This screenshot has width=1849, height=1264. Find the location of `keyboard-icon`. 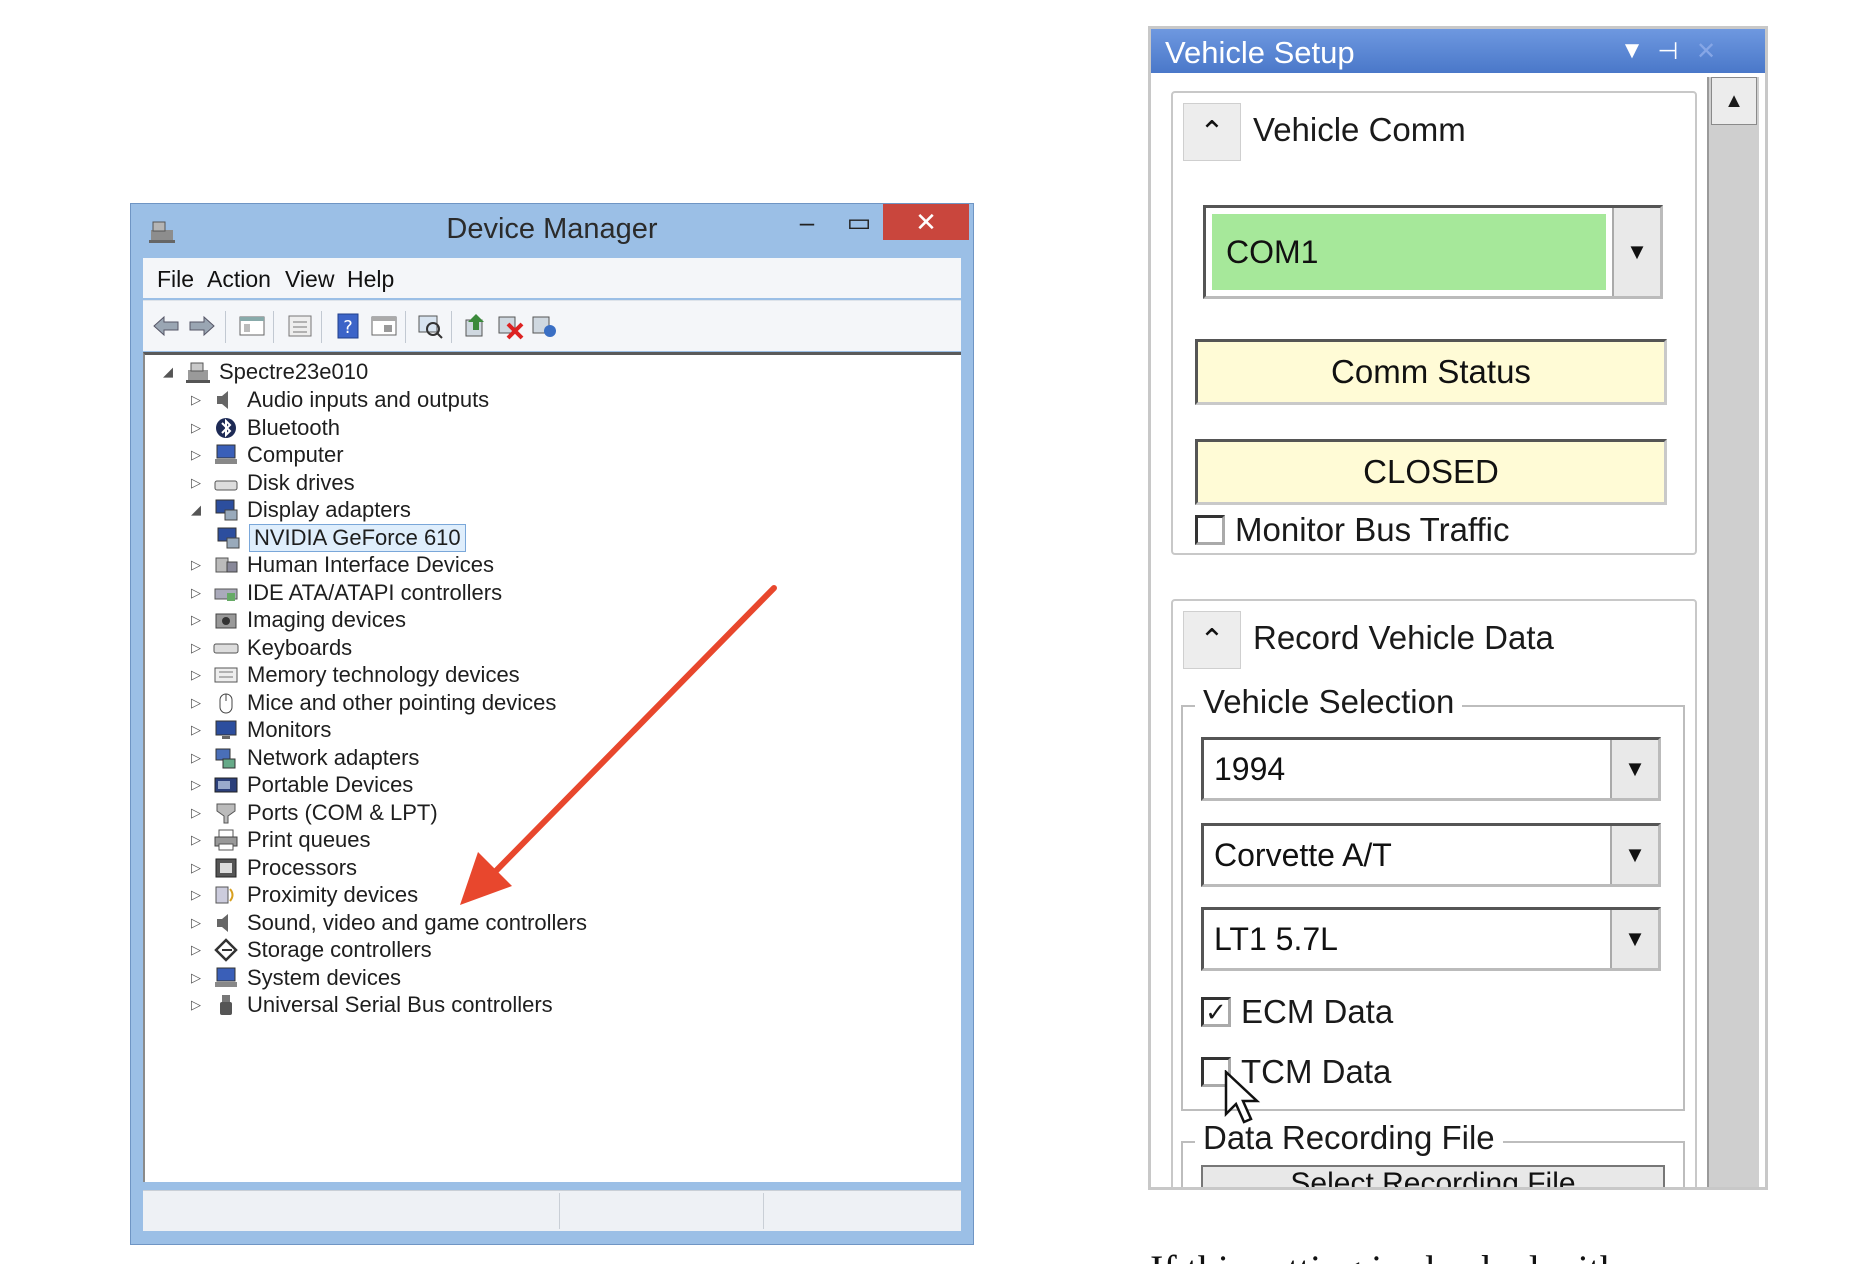

keyboard-icon is located at coordinates (226, 648).